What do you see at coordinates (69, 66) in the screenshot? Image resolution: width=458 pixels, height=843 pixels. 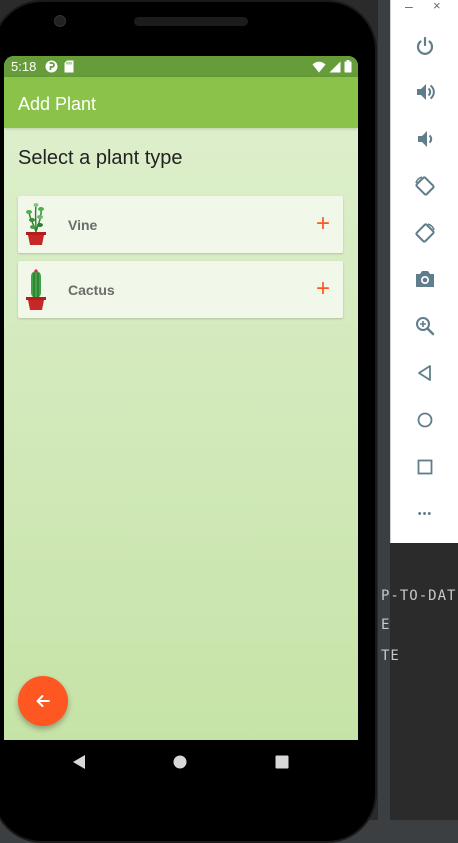 I see `sd-card-icon` at bounding box center [69, 66].